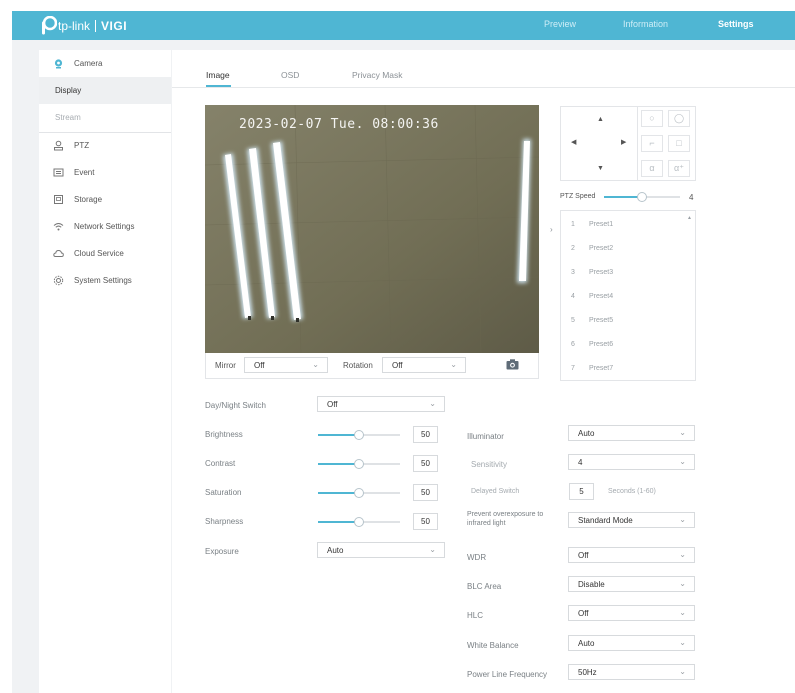 The image size is (795, 693). Describe the element at coordinates (600, 119) in the screenshot. I see `ptz-up-arrow-icon: ▲` at that location.